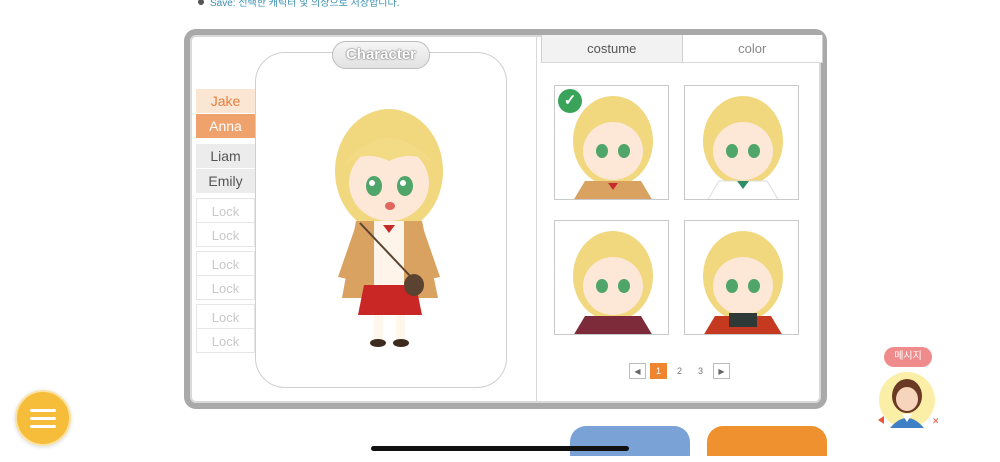 This screenshot has height=462, width=1000. What do you see at coordinates (908, 357) in the screenshot?
I see `message-badge: 메시지` at bounding box center [908, 357].